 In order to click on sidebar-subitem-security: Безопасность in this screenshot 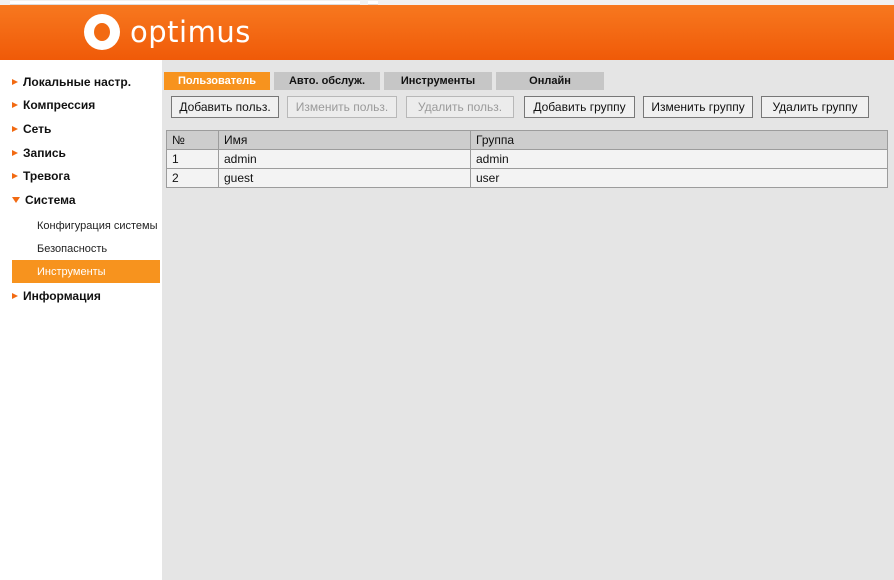, I will do `click(86, 248)`.